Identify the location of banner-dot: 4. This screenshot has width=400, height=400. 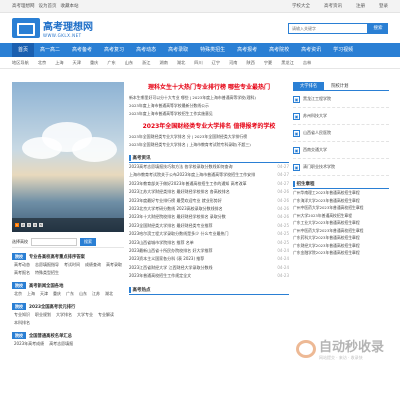
(35, 225).